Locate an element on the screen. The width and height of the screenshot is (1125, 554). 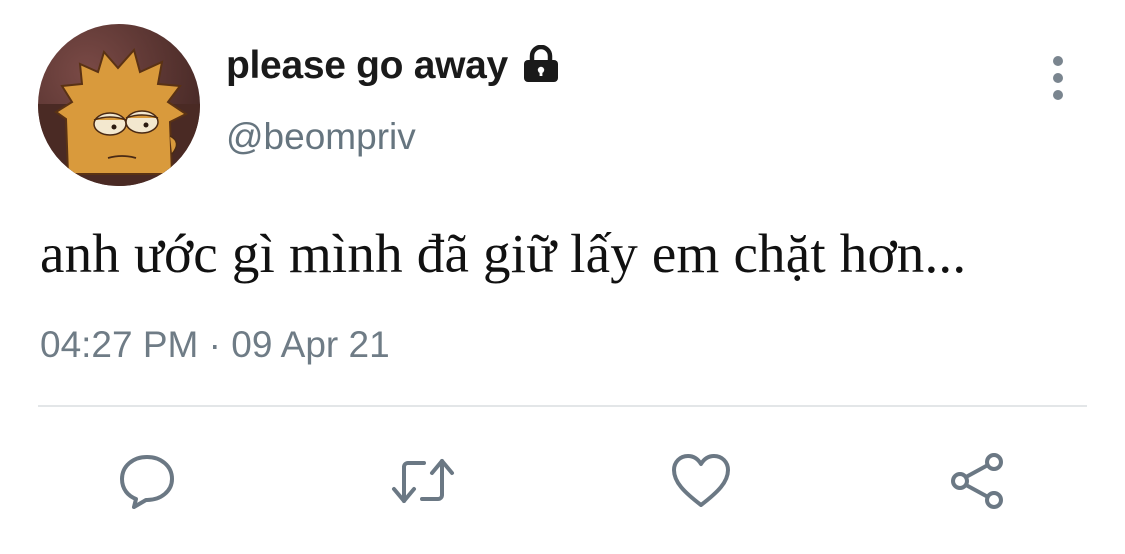
more-vertical-icon is located at coordinates (1058, 61).